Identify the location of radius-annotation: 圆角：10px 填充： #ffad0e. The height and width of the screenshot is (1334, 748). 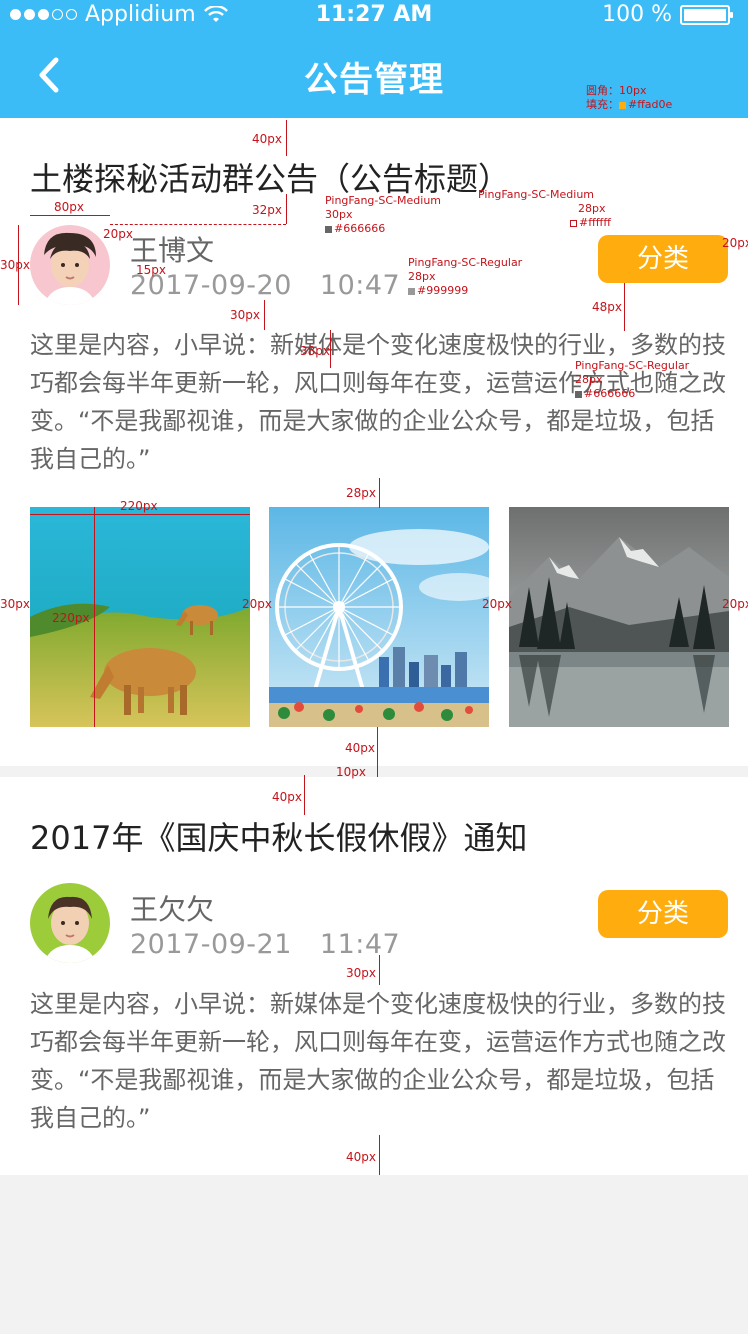
(629, 97).